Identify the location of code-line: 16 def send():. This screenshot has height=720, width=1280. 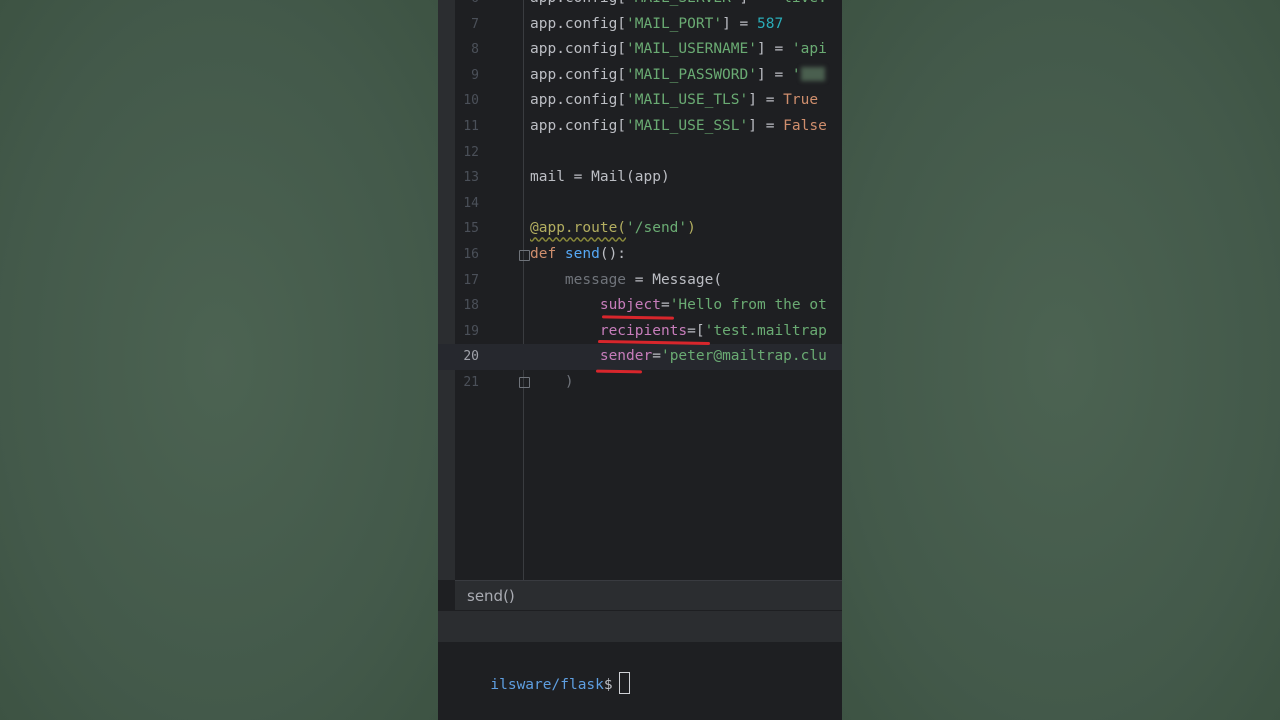
(640, 255).